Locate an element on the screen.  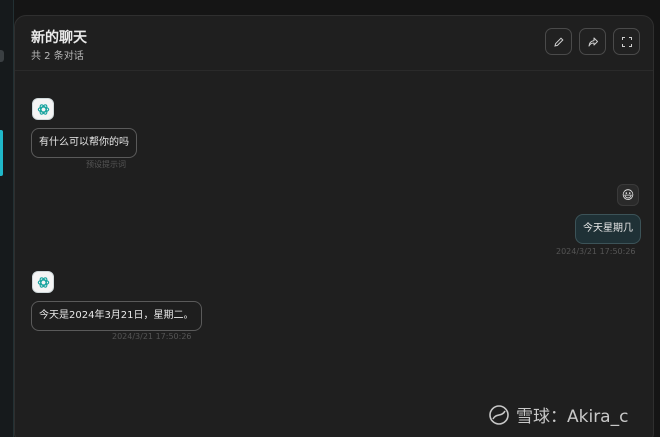
fullscreen-icon is located at coordinates (626, 41).